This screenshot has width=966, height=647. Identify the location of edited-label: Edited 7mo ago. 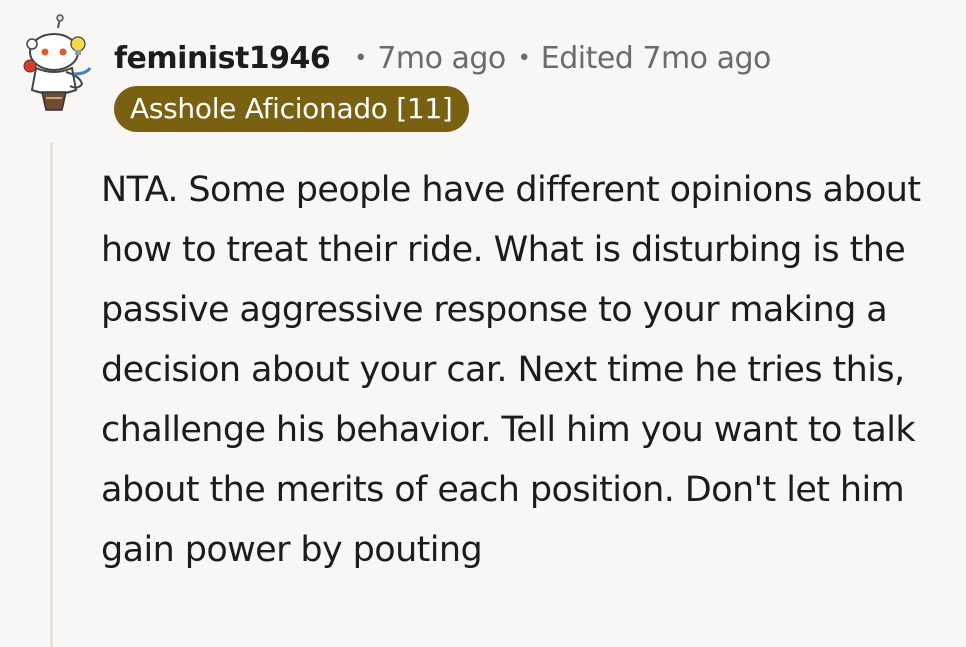
(656, 58).